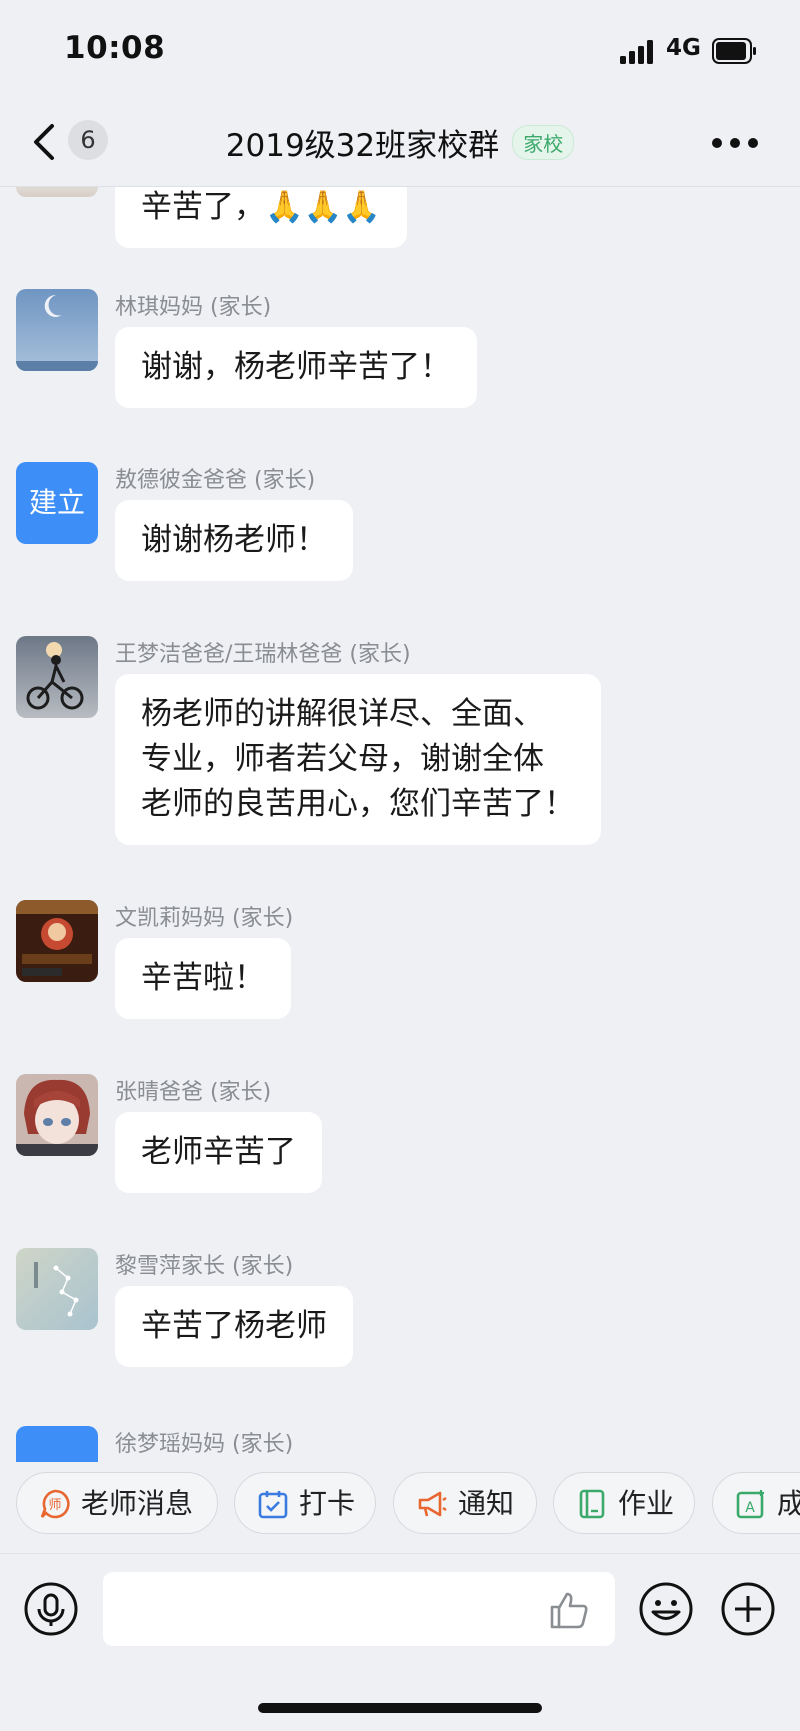 Image resolution: width=800 pixels, height=1731 pixels. I want to click on quick-action-label: 老师消息, so click(137, 1503).